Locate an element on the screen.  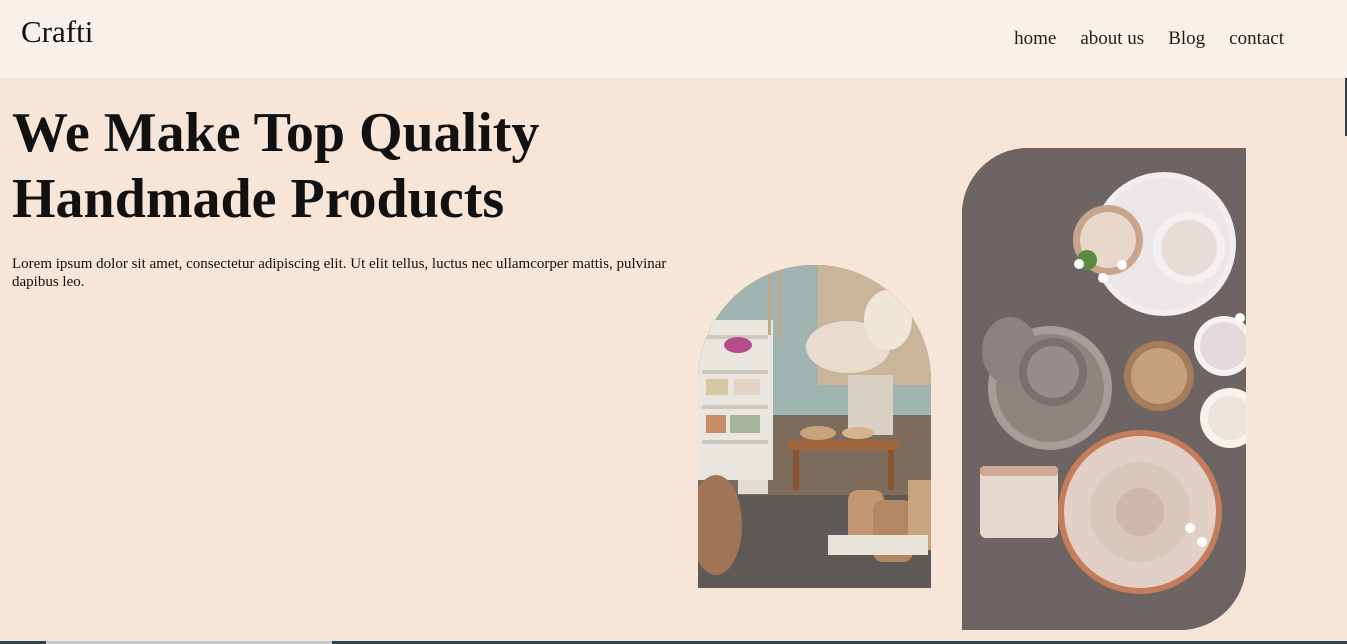
navbar: Crafti home about us Blog contact is located at coordinates (673, 39).